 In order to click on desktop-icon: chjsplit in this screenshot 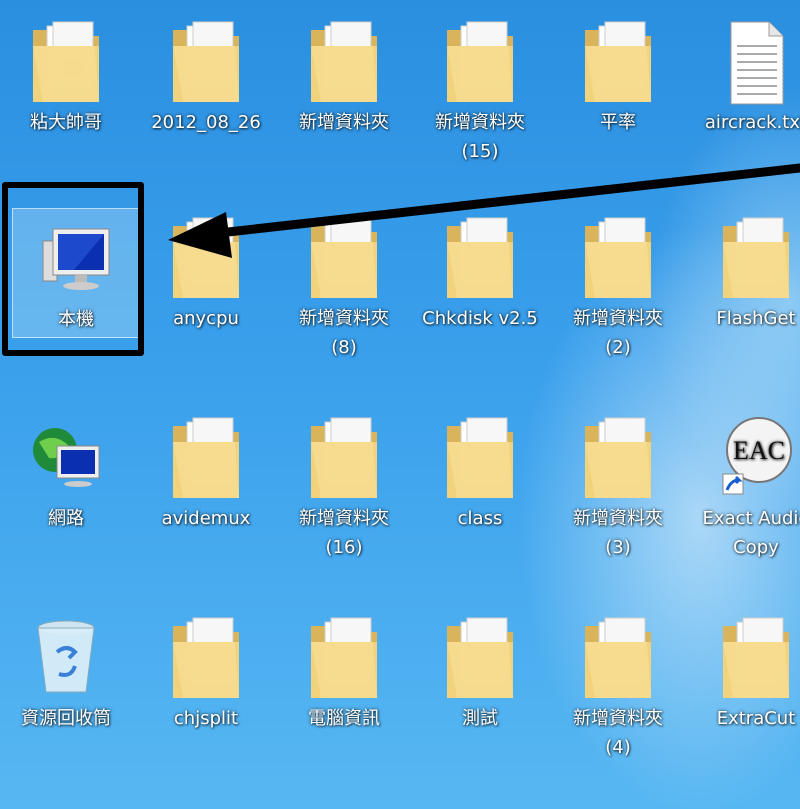, I will do `click(206, 697)`.